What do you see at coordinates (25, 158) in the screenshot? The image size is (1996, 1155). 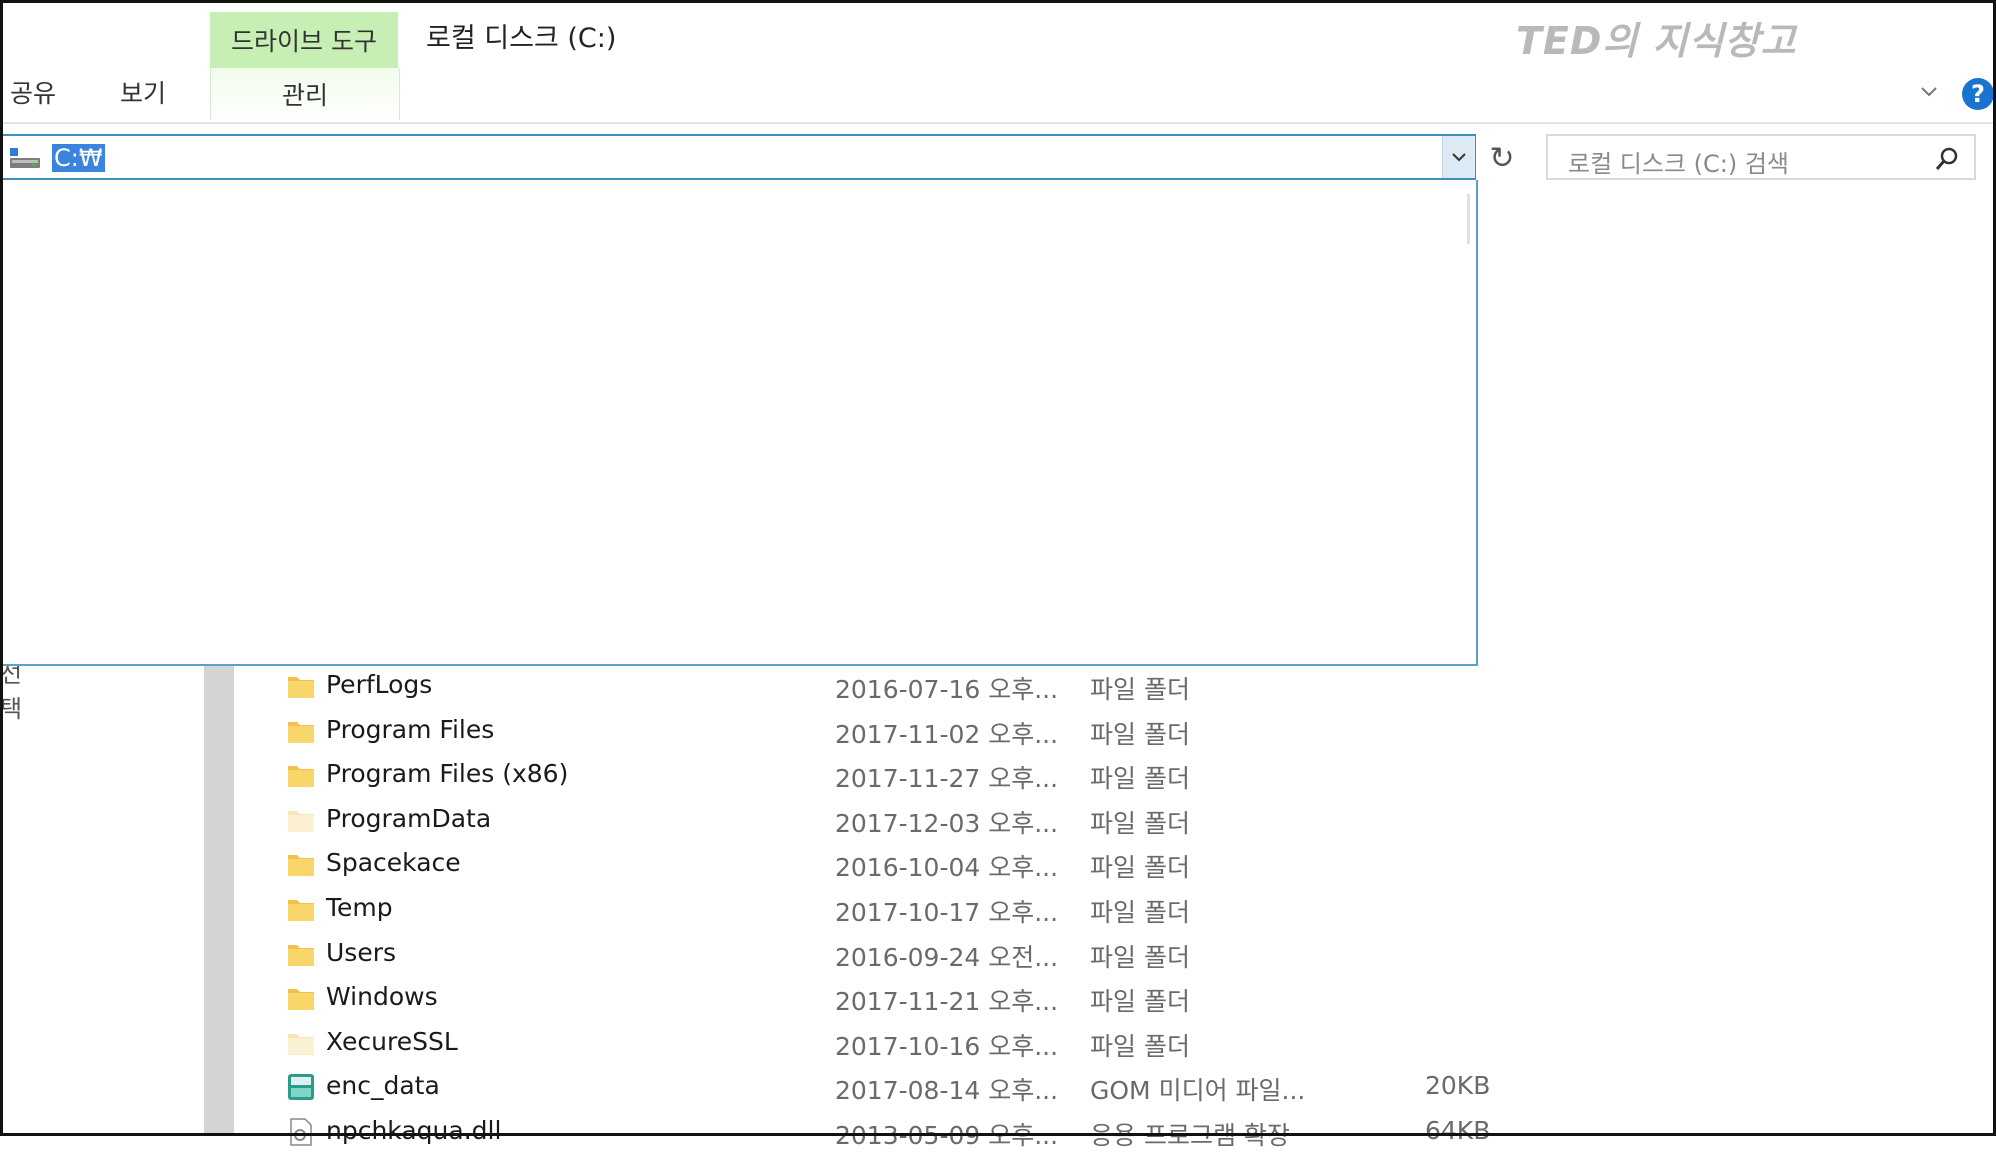 I see `drive-icon` at bounding box center [25, 158].